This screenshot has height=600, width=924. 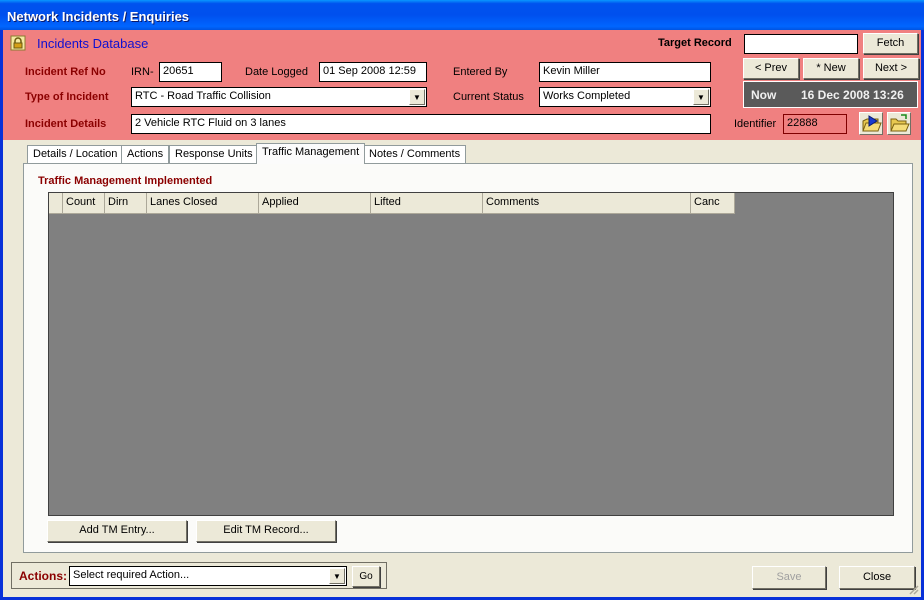 I want to click on now-value: 16 Dec 2008 13:26, so click(x=852, y=95).